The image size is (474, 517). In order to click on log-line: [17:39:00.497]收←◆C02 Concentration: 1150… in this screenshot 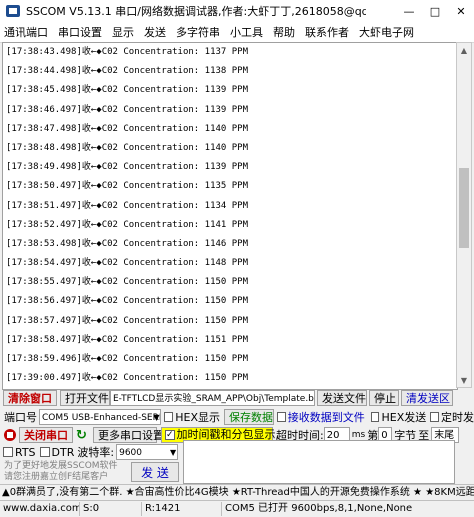, I will do `click(127, 378)`.